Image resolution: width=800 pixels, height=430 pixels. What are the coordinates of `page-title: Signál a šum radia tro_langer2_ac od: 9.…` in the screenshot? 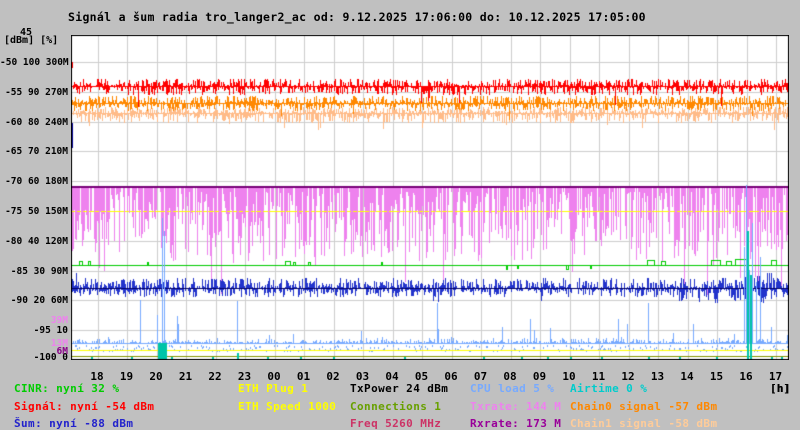 It's located at (357, 17).